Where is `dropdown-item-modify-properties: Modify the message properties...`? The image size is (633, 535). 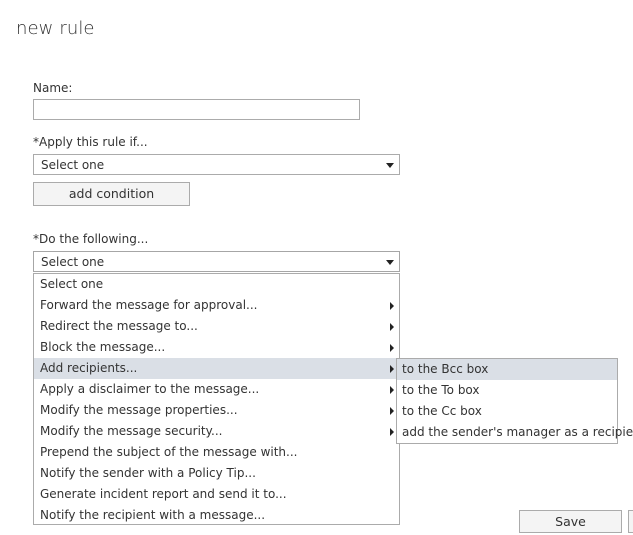 dropdown-item-modify-properties: Modify the message properties... is located at coordinates (216, 410).